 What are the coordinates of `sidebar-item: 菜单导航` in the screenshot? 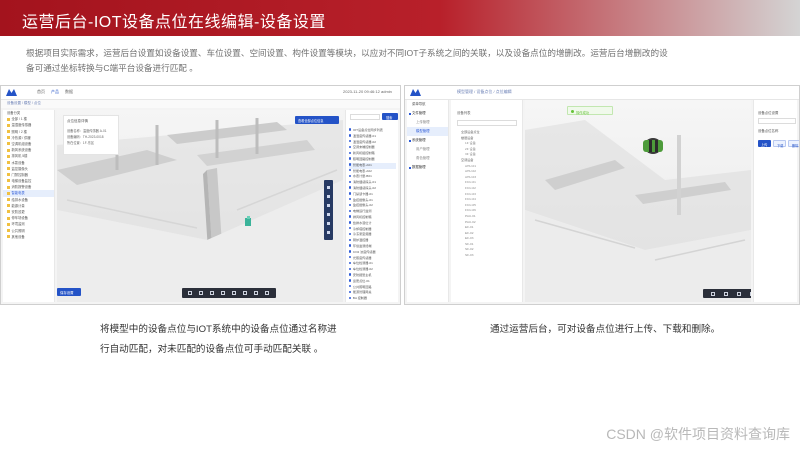 It's located at (419, 104).